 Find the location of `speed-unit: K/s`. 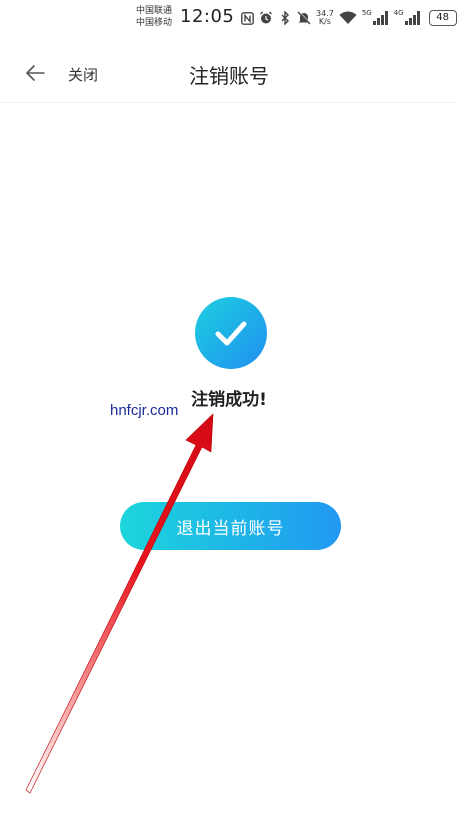

speed-unit: K/s is located at coordinates (324, 21).